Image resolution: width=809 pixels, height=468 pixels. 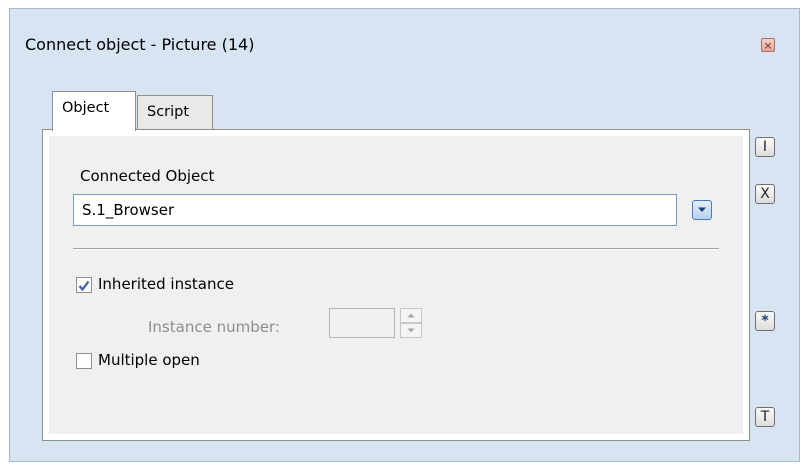 I want to click on close-icon: ×, so click(x=768, y=45).